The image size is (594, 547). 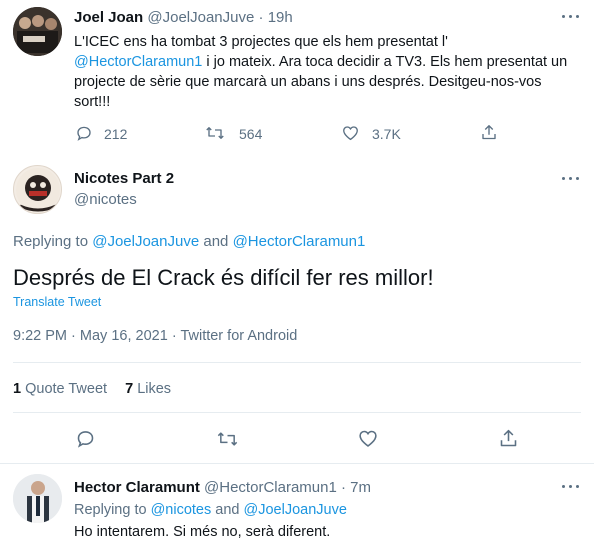 I want to click on tweet-time: 19h, so click(x=280, y=17).